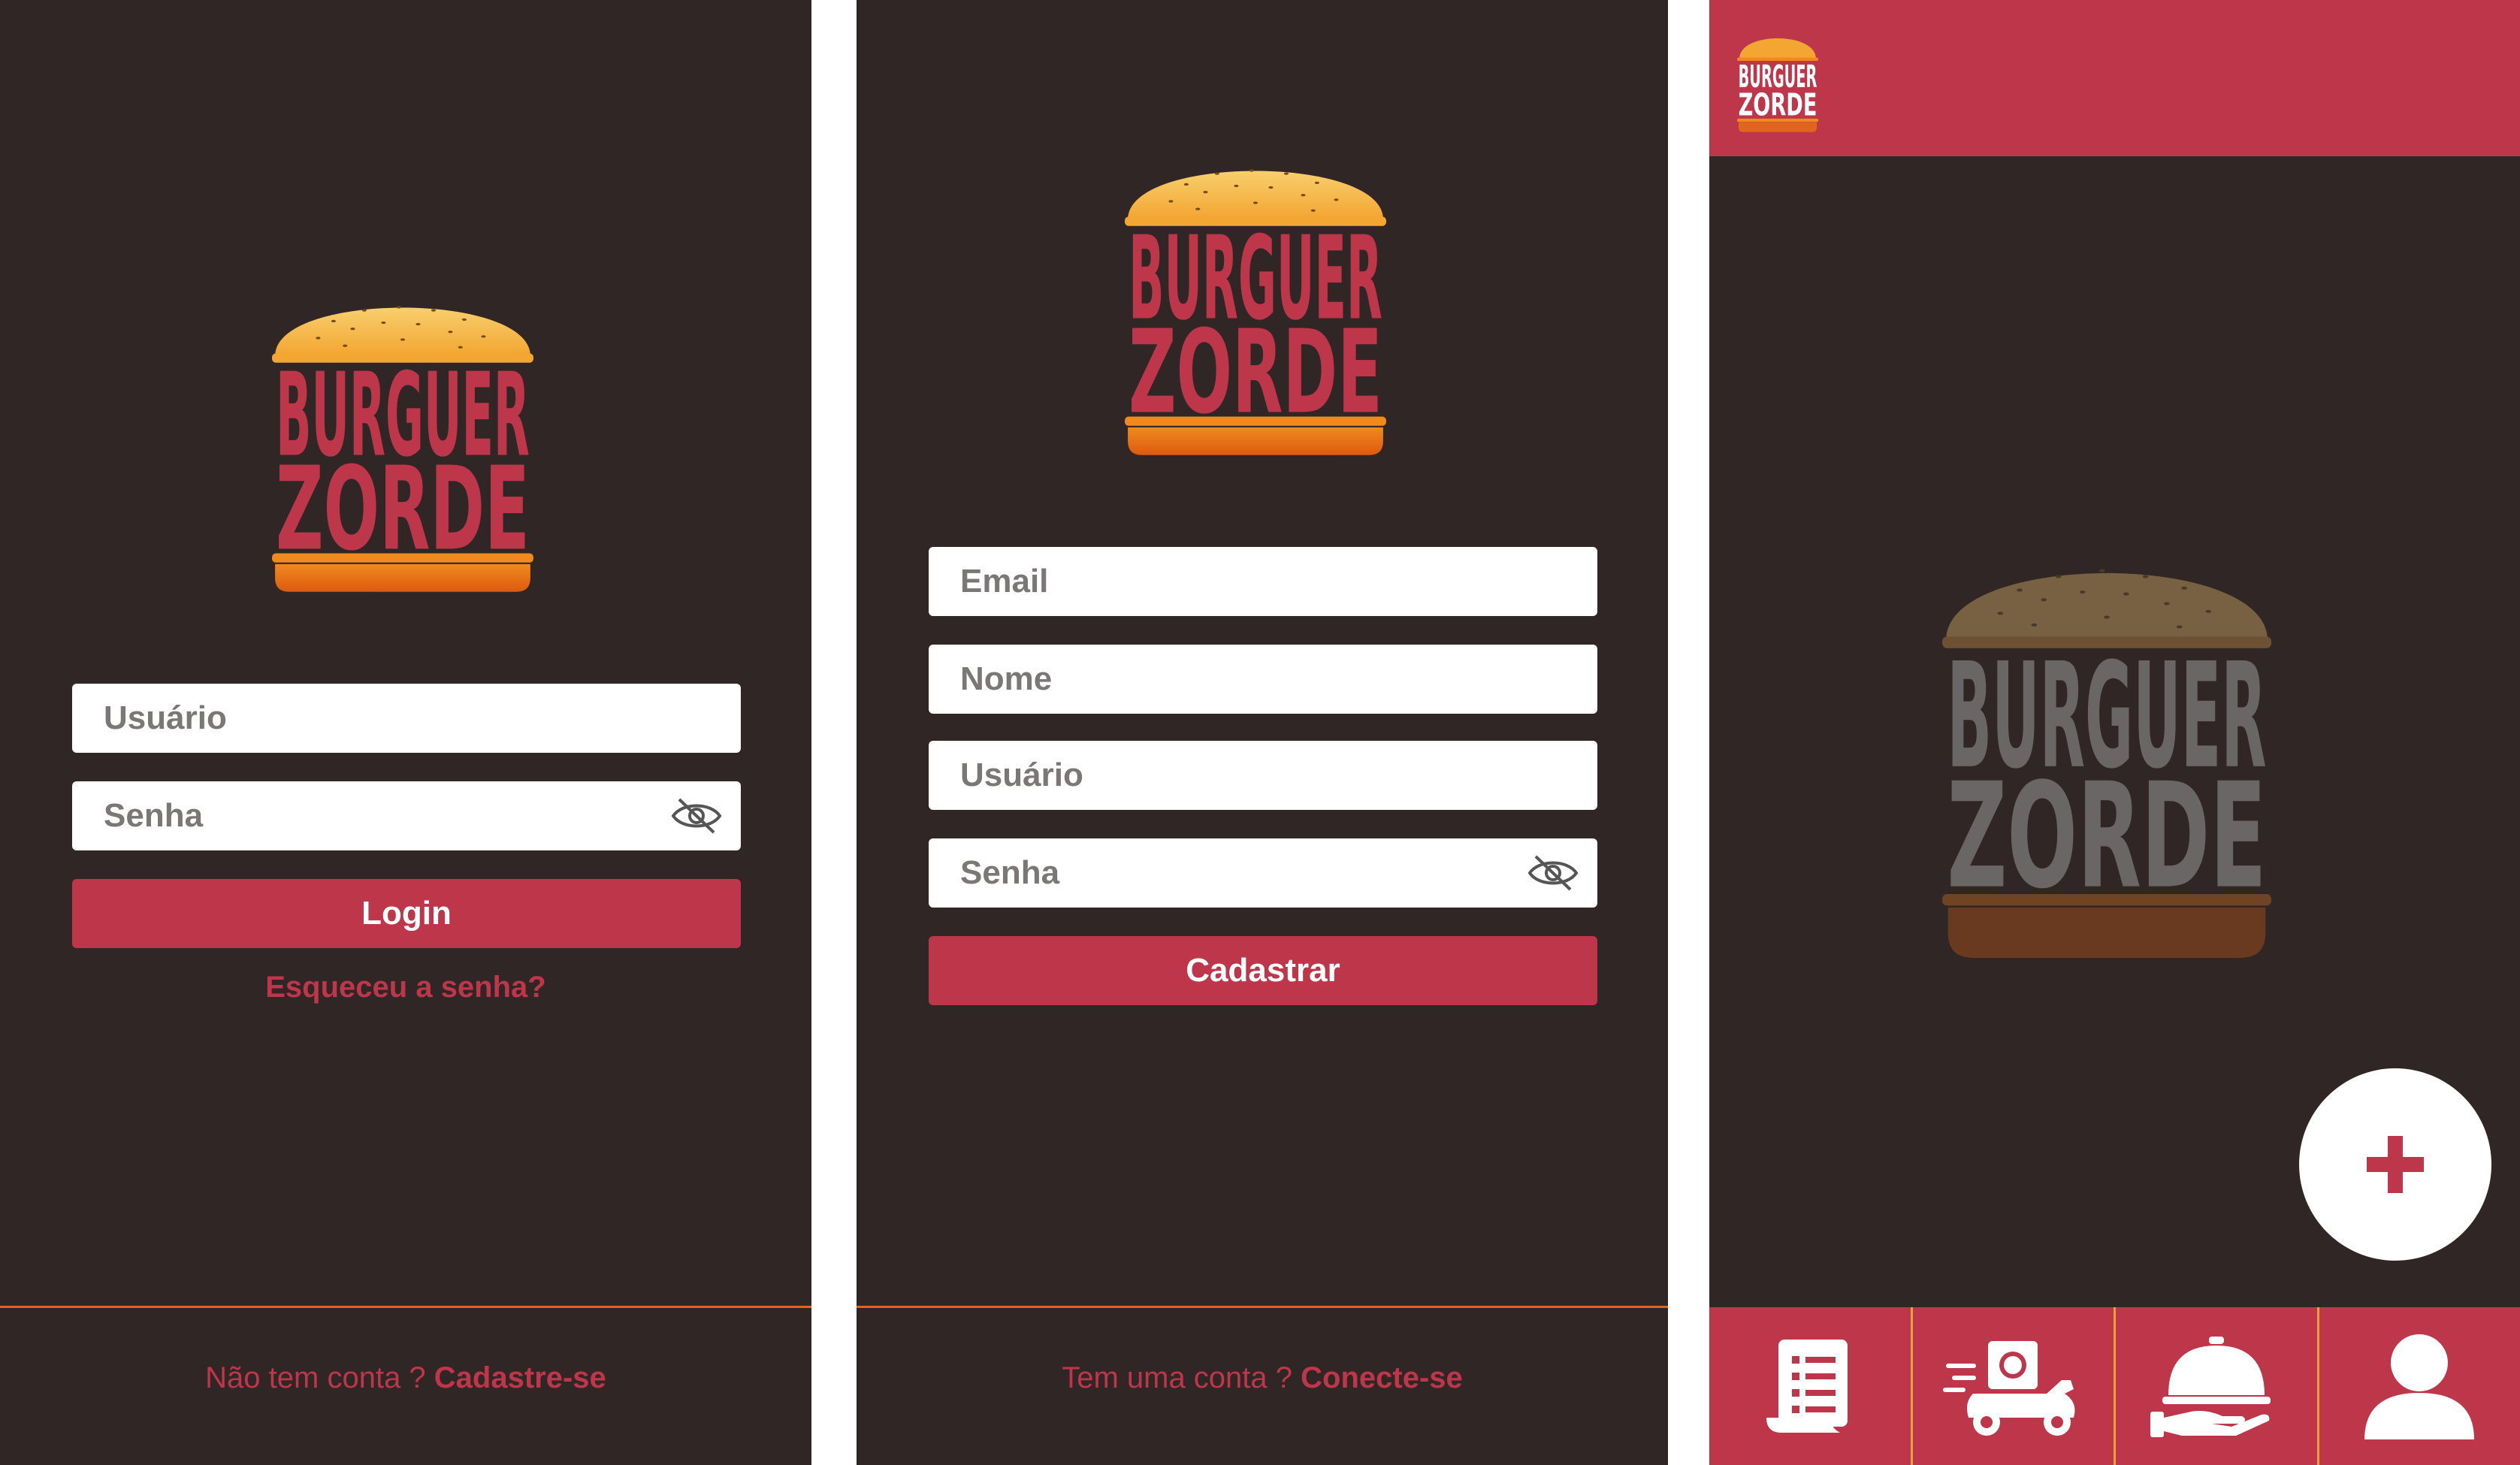 The width and height of the screenshot is (2520, 1465). Describe the element at coordinates (1777, 82) in the screenshot. I see `brand-logo-small: BURGUER ZORDE` at that location.